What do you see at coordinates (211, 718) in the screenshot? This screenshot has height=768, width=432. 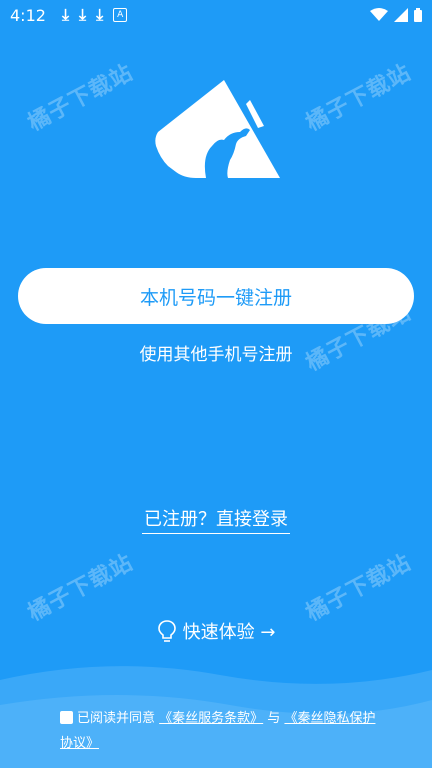 I see `service-terms-link: 《秦丝服务条款》` at bounding box center [211, 718].